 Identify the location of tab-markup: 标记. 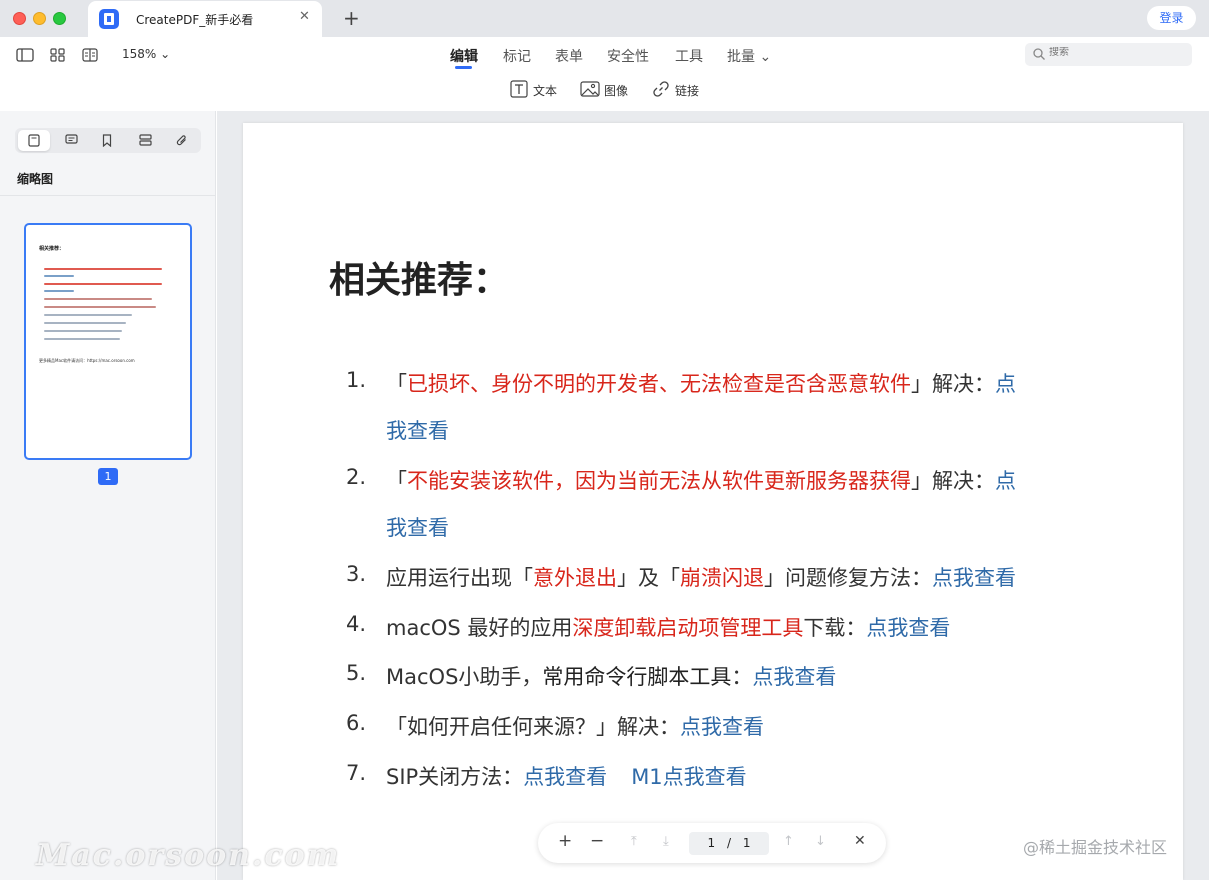
(517, 56).